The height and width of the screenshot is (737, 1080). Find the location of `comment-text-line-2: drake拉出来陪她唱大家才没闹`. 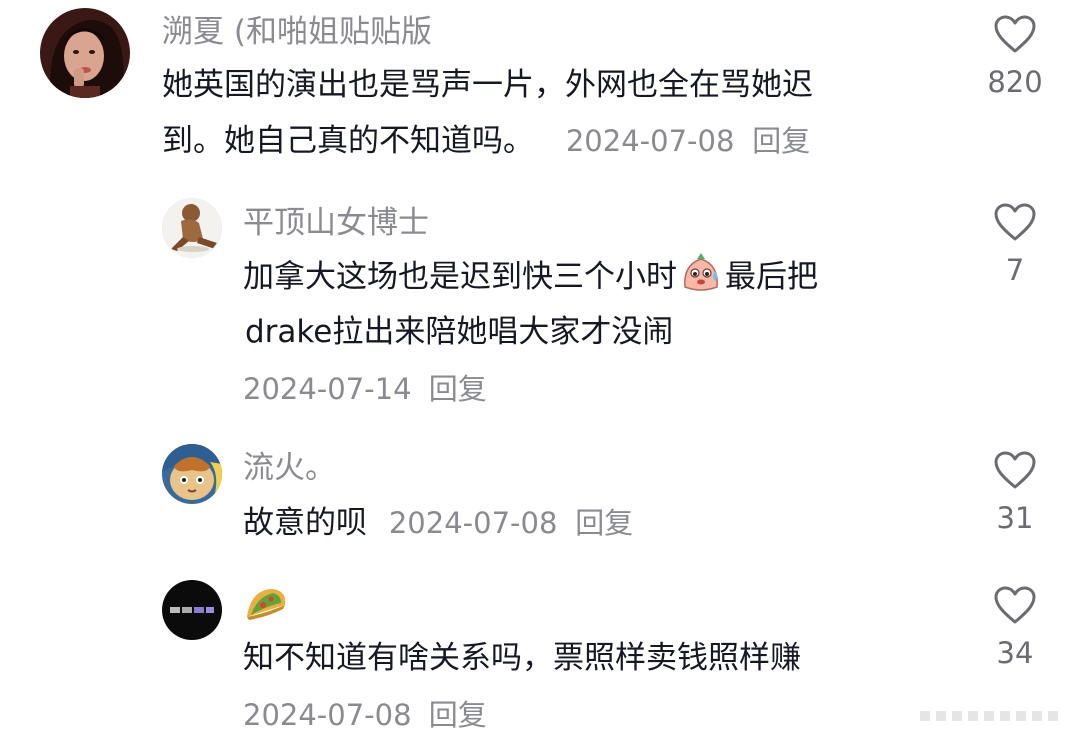

comment-text-line-2: drake拉出来陪她唱大家才没闹 is located at coordinates (459, 332).